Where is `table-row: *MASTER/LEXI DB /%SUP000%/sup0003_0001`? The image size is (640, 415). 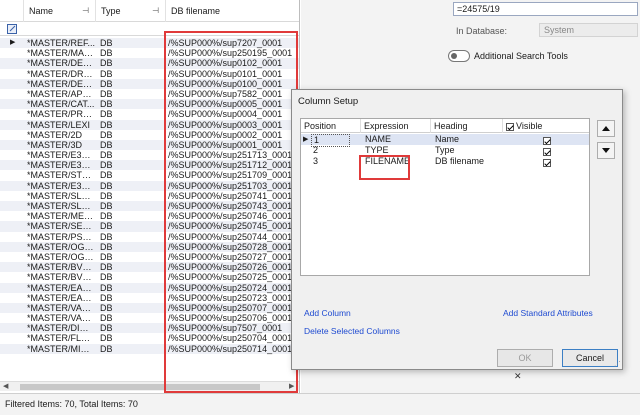
table-row: *MASTER/LEXI DB /%SUP000%/sup0003_0001 is located at coordinates (149, 124).